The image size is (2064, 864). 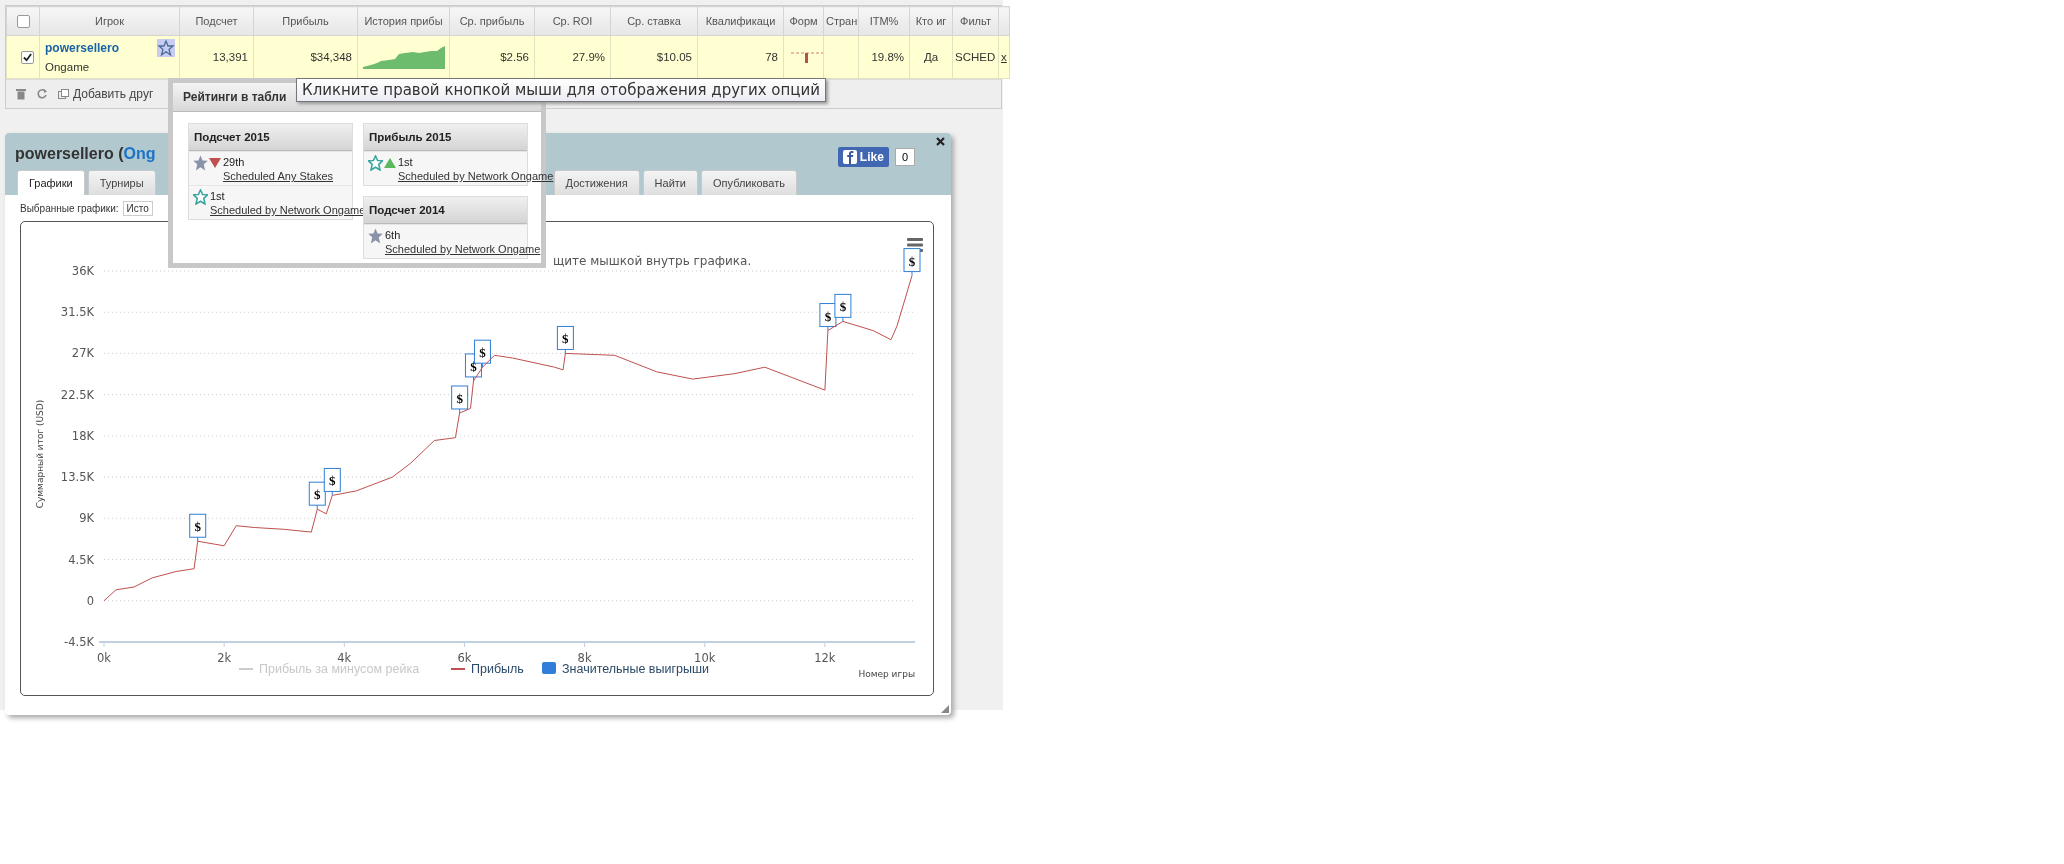 What do you see at coordinates (1004, 57) in the screenshot?
I see `remove-link: x` at bounding box center [1004, 57].